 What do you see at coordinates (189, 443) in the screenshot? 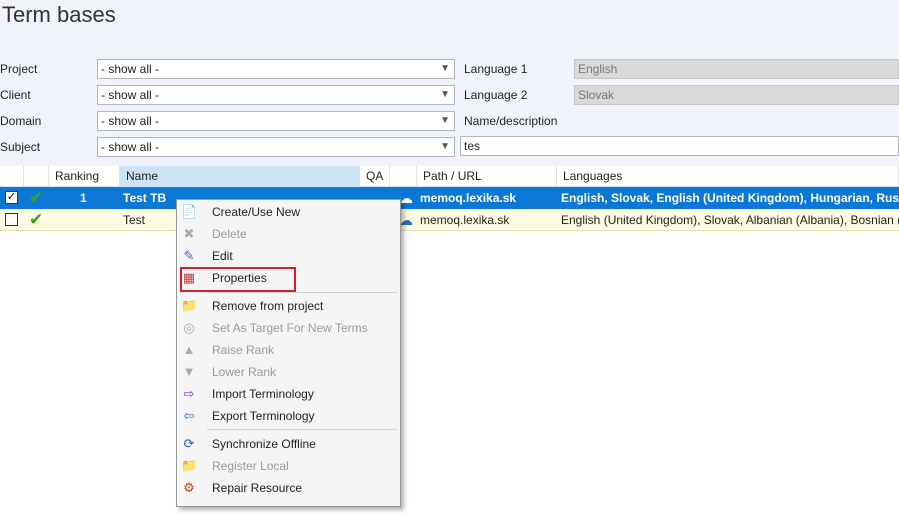
I see `sync-icon: ⟳` at bounding box center [189, 443].